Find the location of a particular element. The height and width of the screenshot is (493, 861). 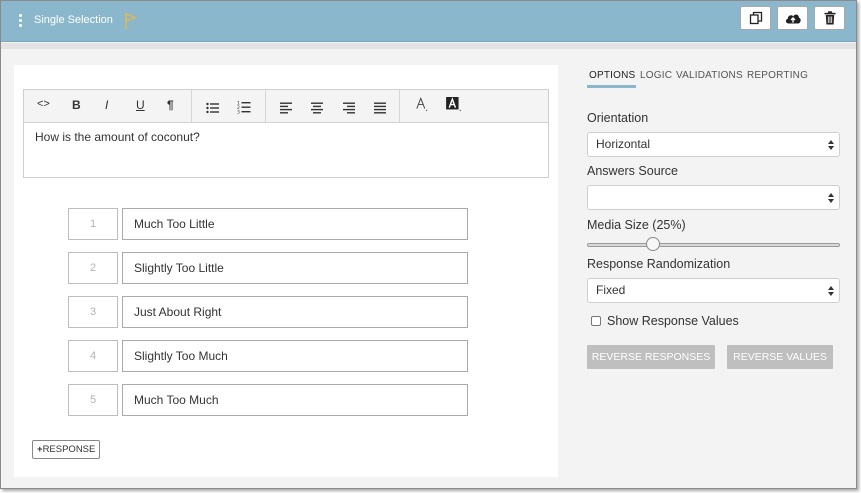

tab-validations: VALIDATIONS is located at coordinates (709, 75).